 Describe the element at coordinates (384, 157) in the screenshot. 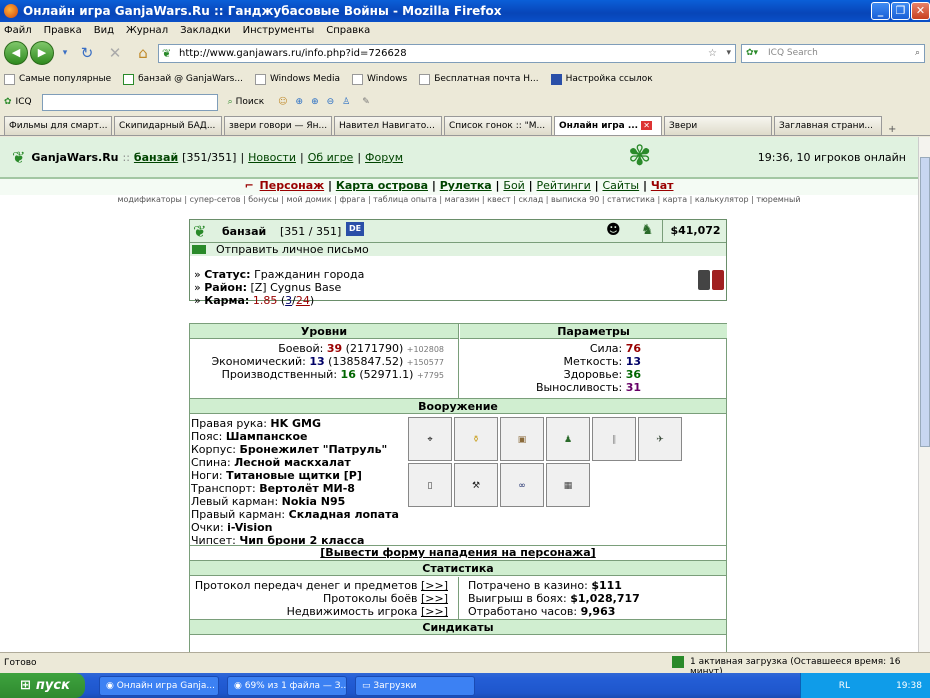

I see `forum-link: Форум` at that location.